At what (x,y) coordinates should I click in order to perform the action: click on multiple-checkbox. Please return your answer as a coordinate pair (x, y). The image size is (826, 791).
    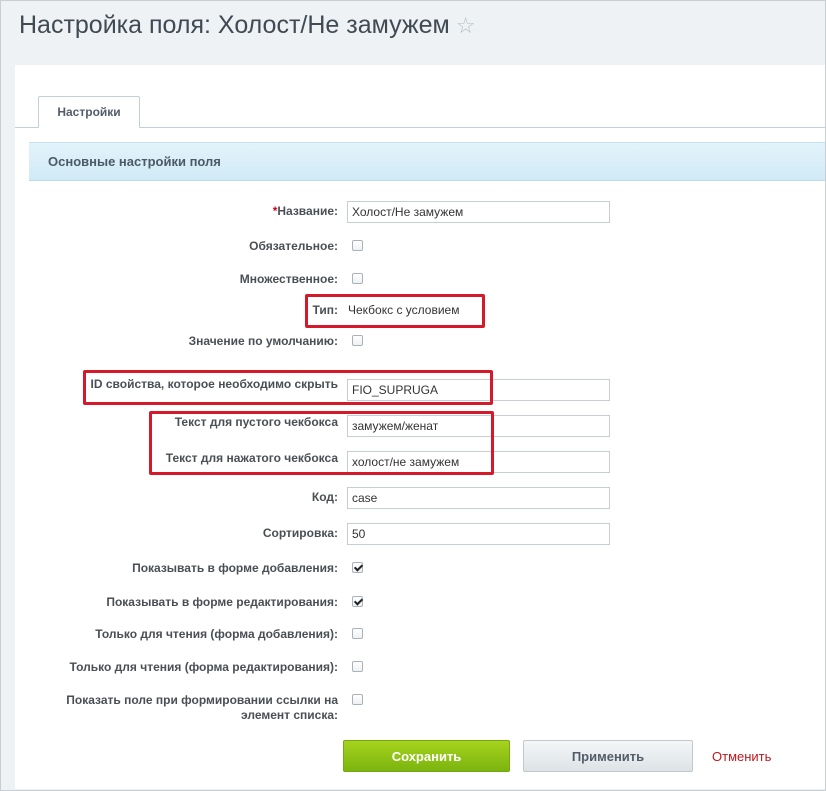
    Looking at the image, I should click on (357, 278).